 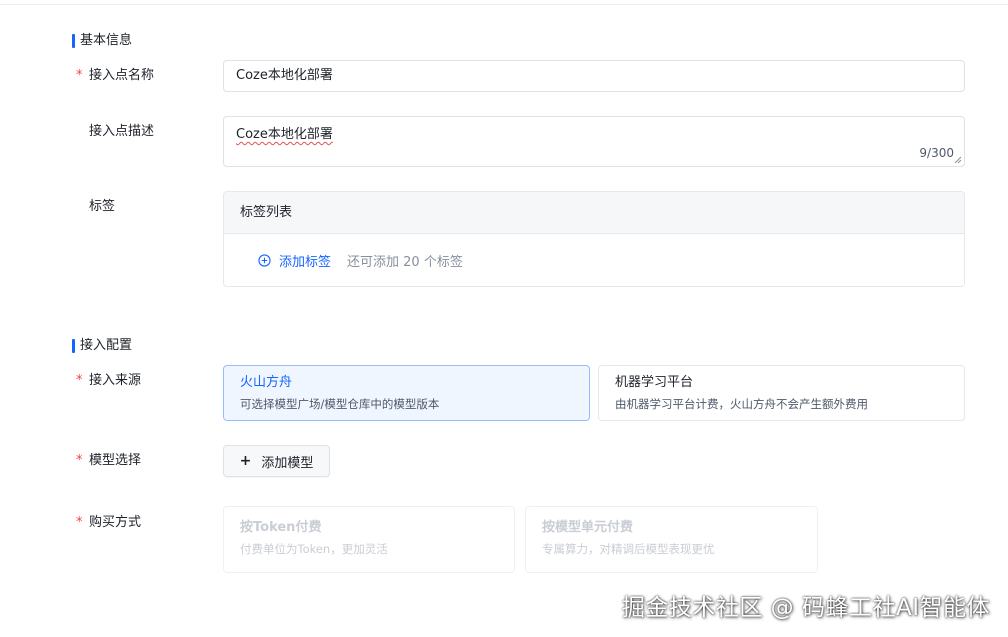 What do you see at coordinates (406, 393) in the screenshot?
I see `source-option-ark: 火山方舟 可选择模型广场/模型仓库中的模型版本` at bounding box center [406, 393].